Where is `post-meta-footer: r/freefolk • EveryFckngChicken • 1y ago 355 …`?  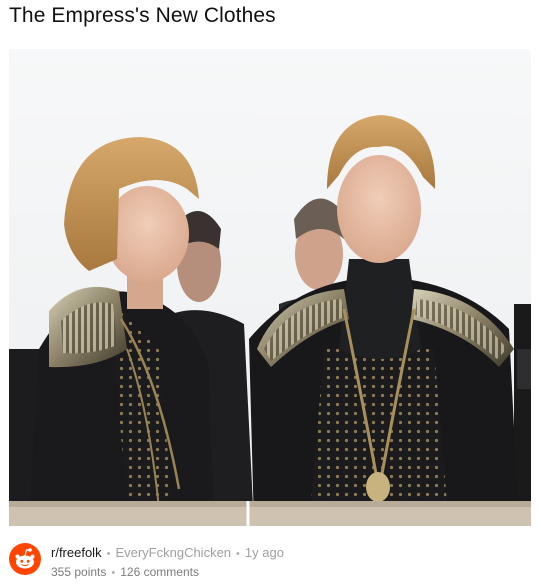
post-meta-footer: r/freefolk • EveryFckngChicken • 1y ago 355 … is located at coordinates (270, 562).